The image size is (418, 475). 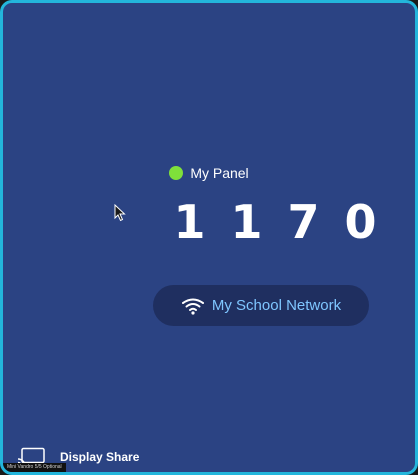 What do you see at coordinates (360, 222) in the screenshot?
I see `code-digit: 0` at bounding box center [360, 222].